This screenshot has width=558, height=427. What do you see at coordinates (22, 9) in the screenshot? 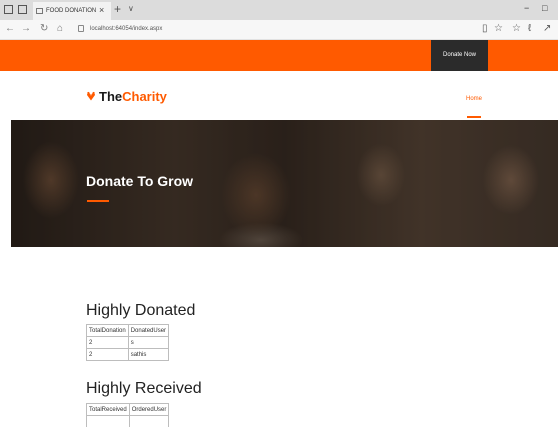
I see `set-aside-tabs-icon` at bounding box center [22, 9].